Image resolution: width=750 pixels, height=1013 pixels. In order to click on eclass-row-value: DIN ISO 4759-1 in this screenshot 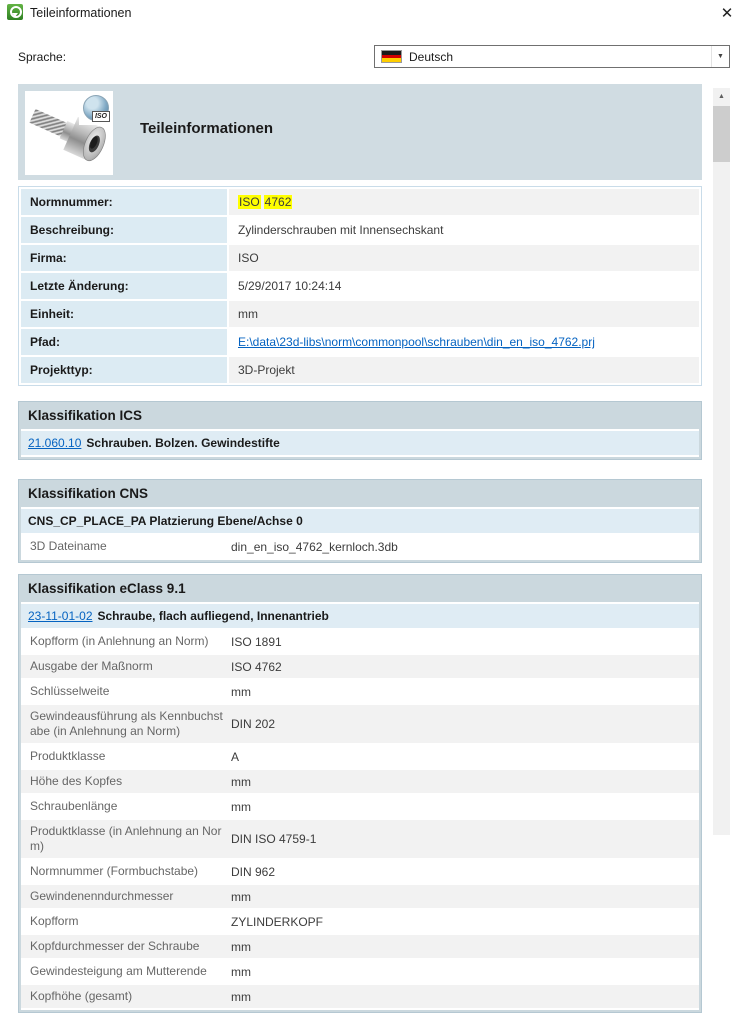, I will do `click(274, 839)`.